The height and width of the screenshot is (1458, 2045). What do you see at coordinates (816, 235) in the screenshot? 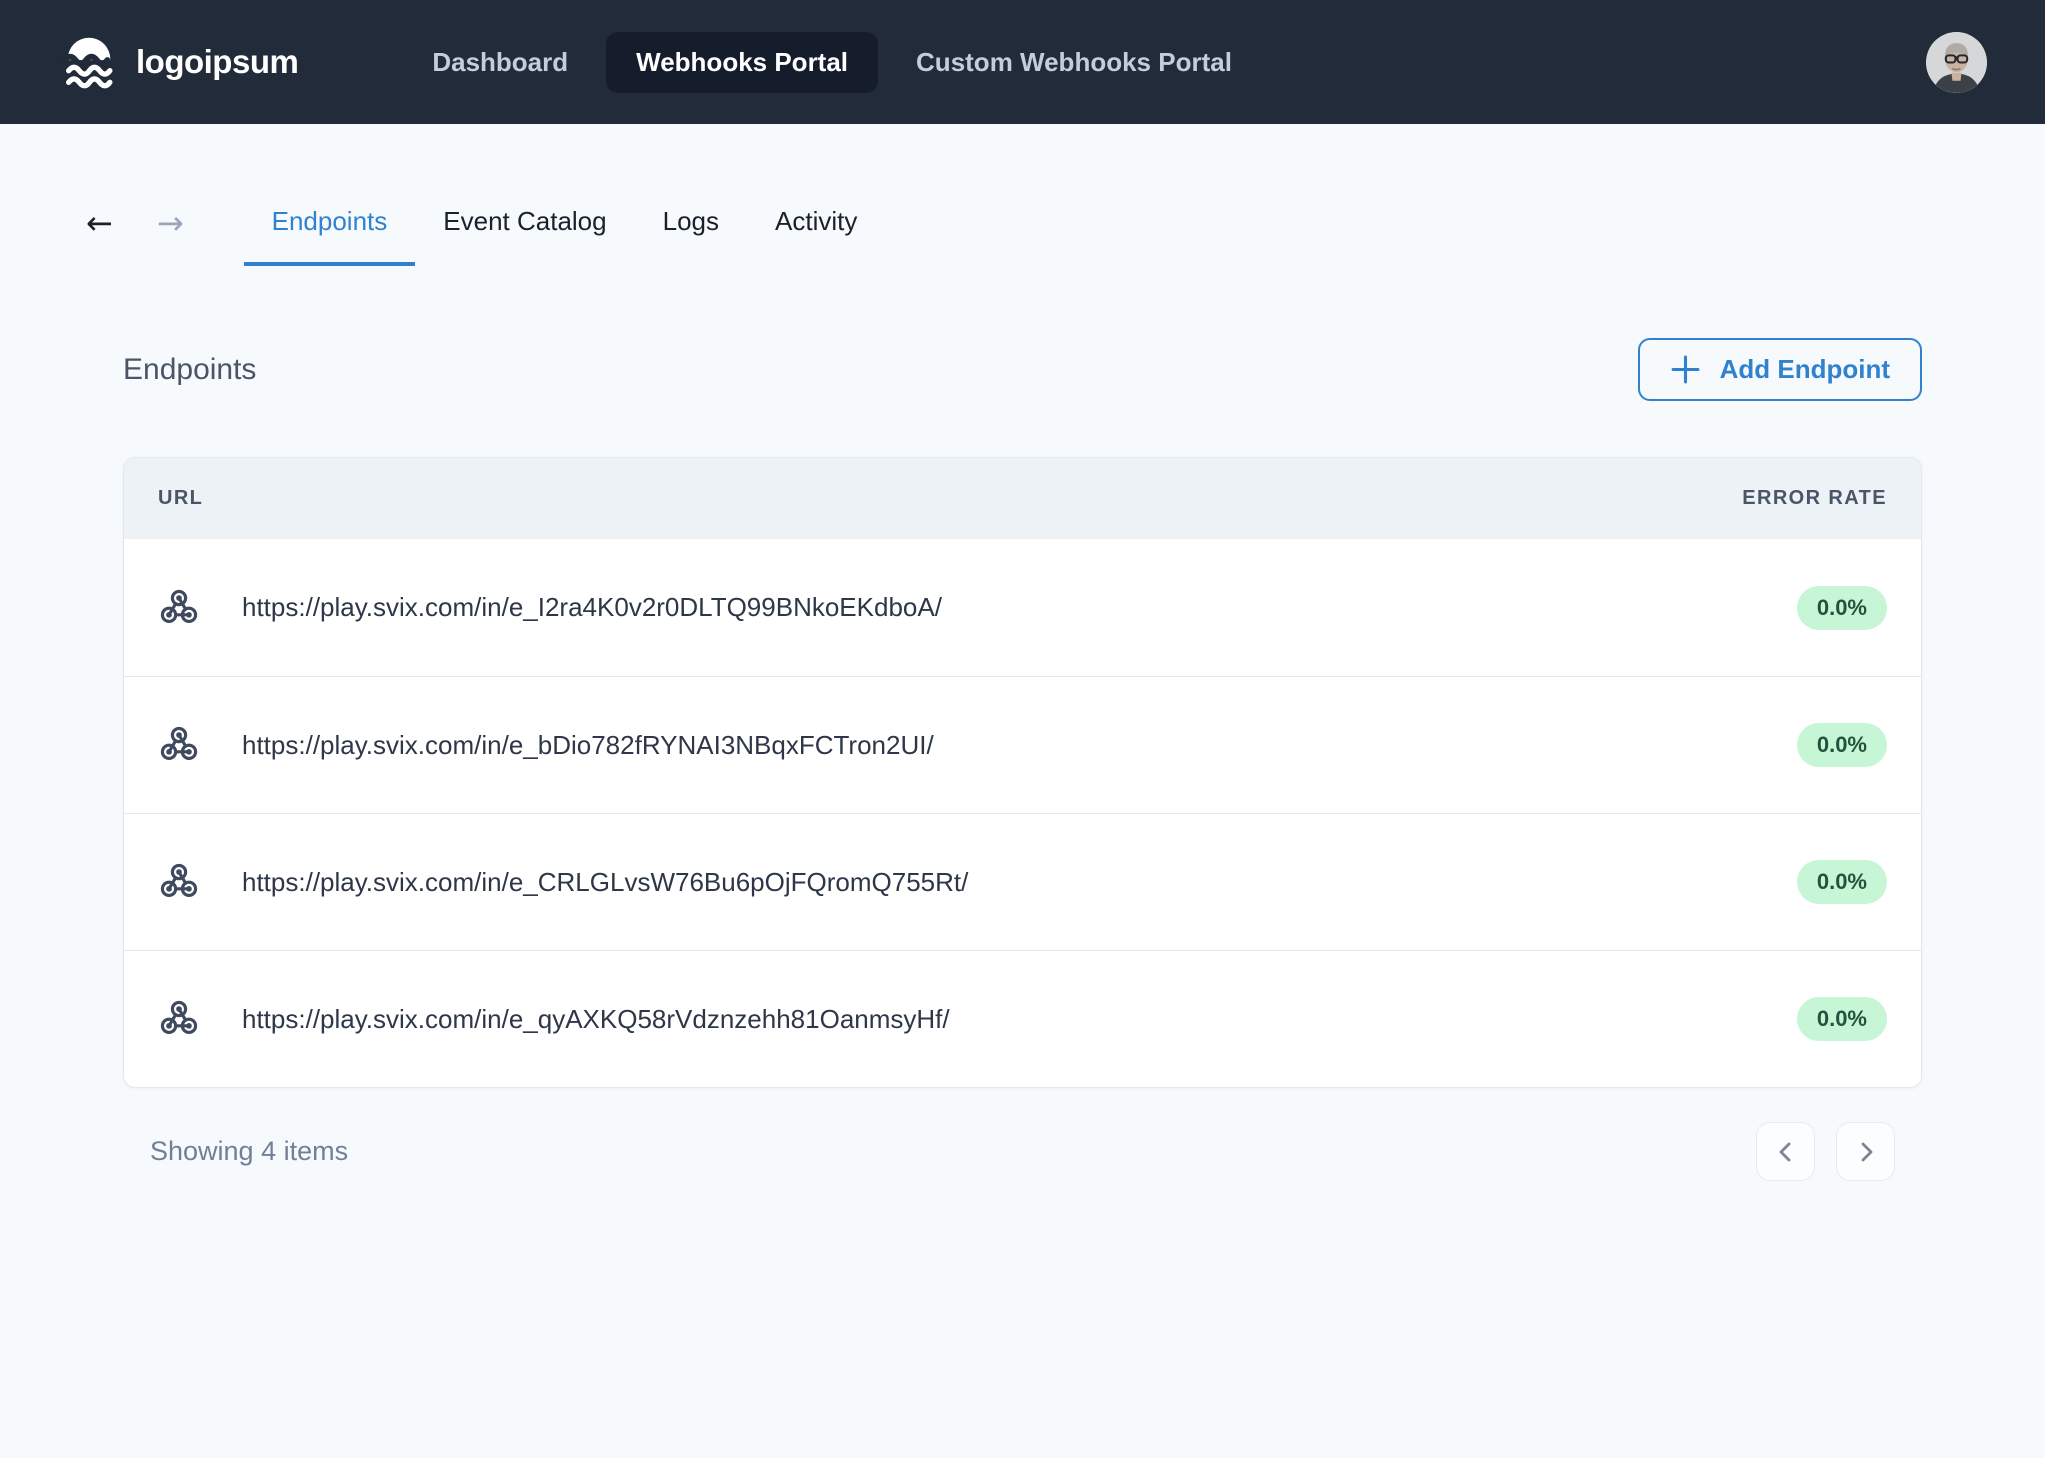
I see `tab-activity: Activity` at bounding box center [816, 235].